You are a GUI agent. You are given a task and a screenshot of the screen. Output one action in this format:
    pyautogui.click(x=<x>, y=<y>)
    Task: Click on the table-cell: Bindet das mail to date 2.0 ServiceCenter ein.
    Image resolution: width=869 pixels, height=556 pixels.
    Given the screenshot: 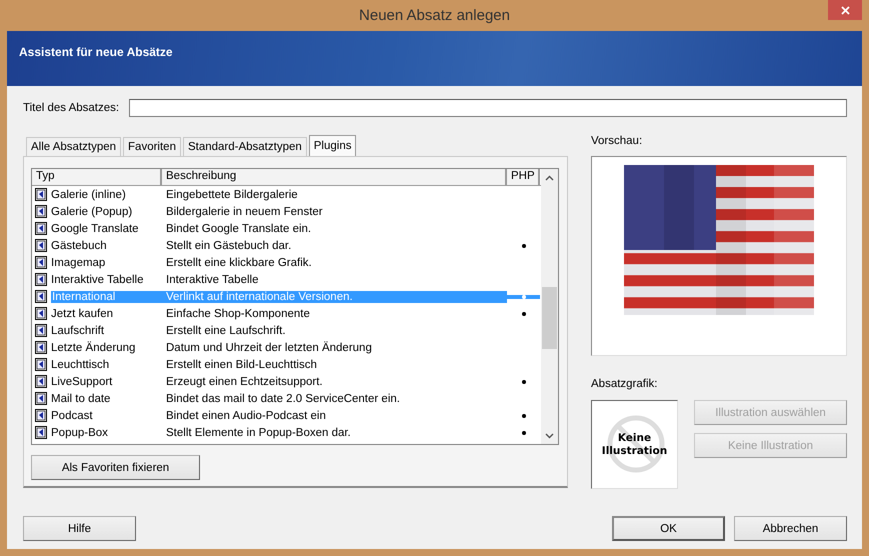 What is the action you would take?
    pyautogui.click(x=334, y=398)
    